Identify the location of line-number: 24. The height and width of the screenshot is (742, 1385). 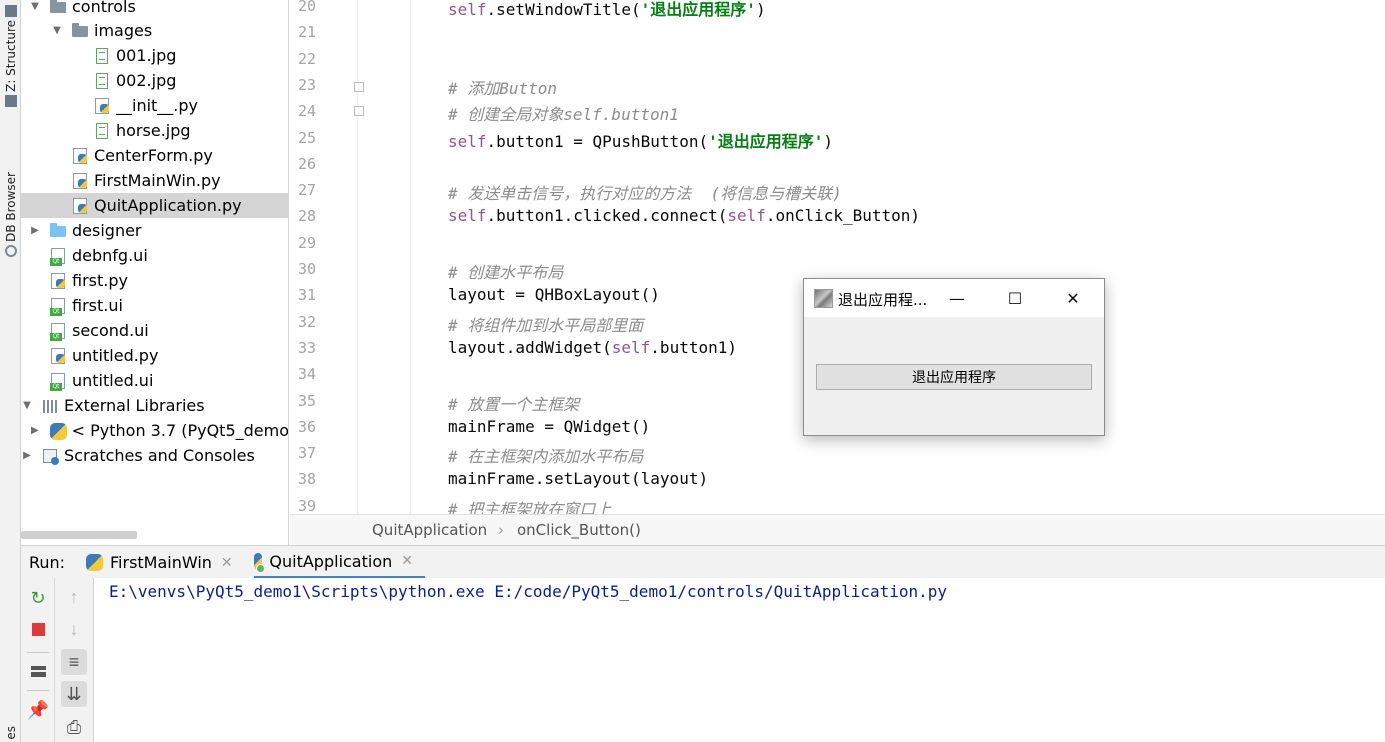
(306, 111).